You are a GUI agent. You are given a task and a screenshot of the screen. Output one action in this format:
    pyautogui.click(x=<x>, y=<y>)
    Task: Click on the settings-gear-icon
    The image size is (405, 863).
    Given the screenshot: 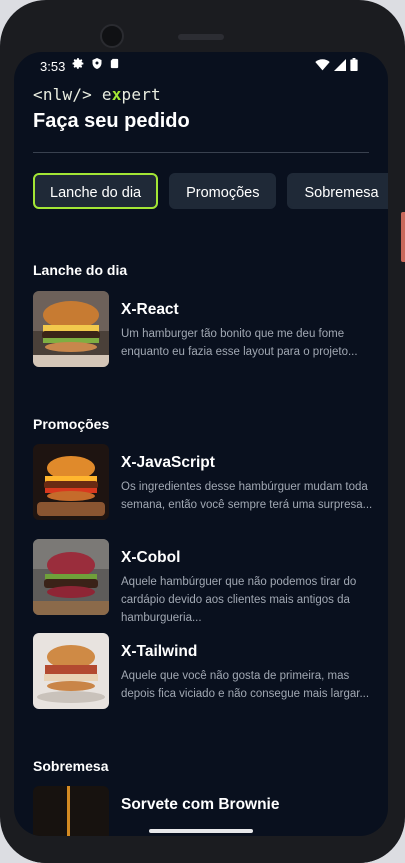 What is the action you would take?
    pyautogui.click(x=78, y=63)
    